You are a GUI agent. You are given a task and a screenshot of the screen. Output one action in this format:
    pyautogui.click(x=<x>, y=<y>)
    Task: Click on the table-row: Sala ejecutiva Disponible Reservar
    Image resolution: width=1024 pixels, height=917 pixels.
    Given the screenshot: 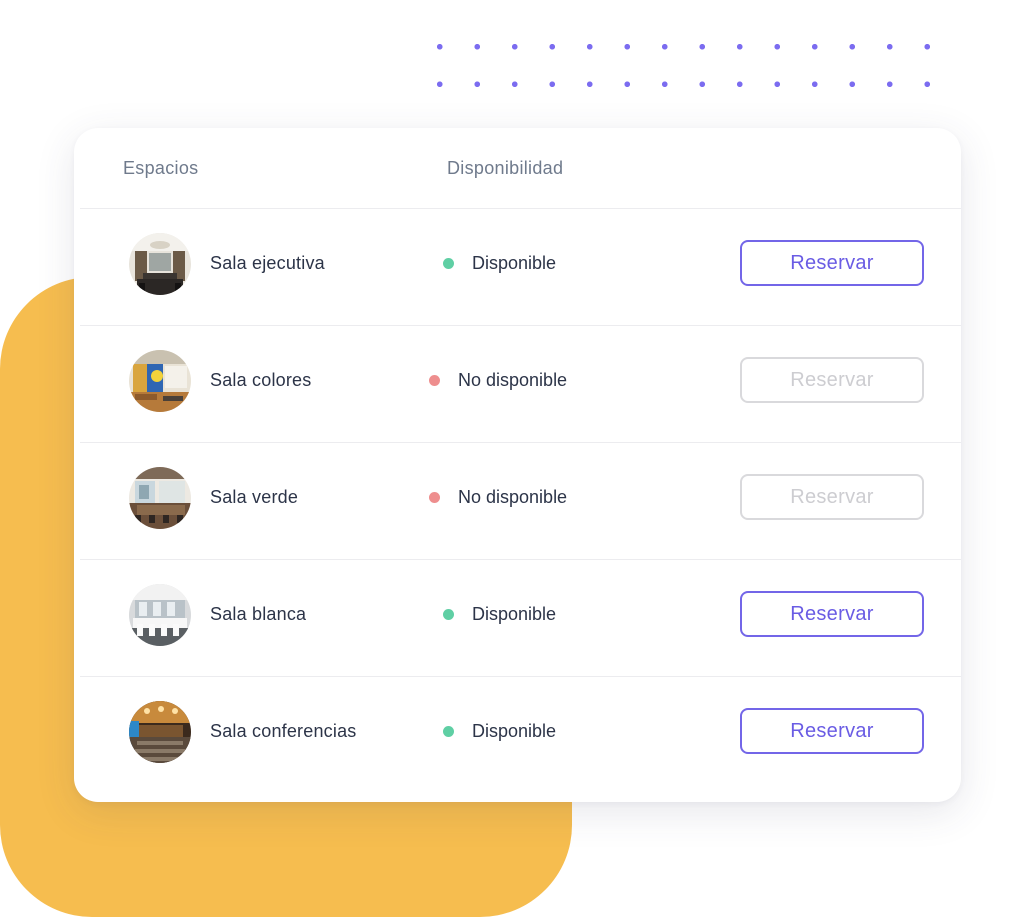 What is the action you would take?
    pyautogui.click(x=520, y=267)
    